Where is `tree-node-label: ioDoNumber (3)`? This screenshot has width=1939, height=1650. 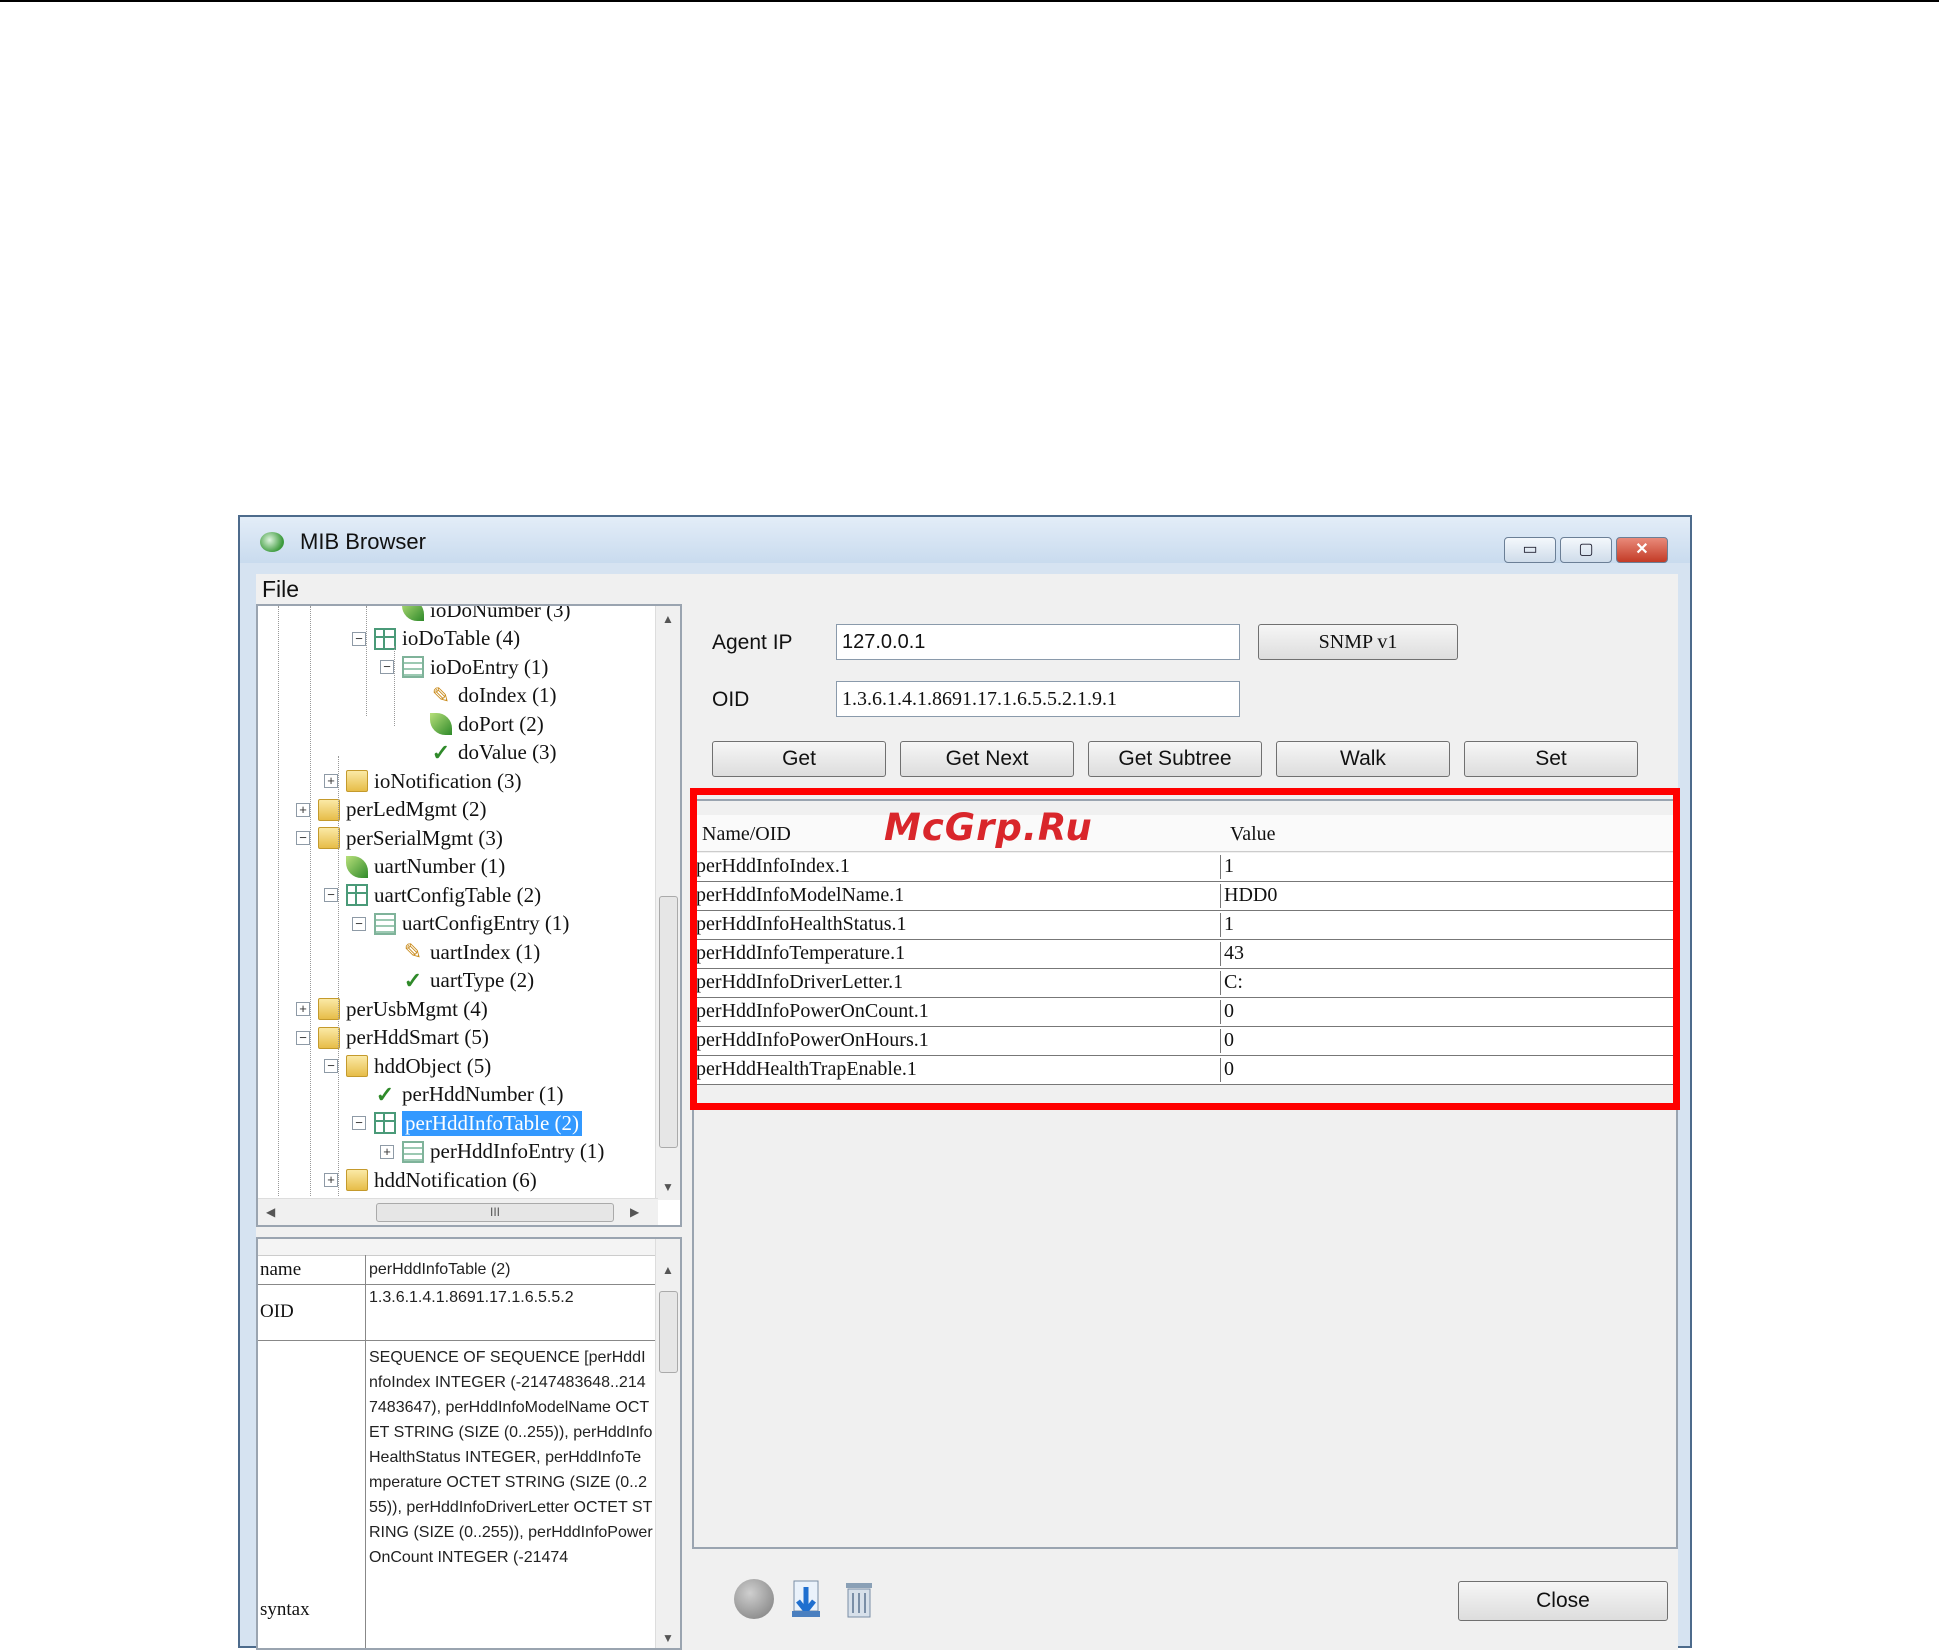
tree-node-label: ioDoNumber (3) is located at coordinates (500, 614).